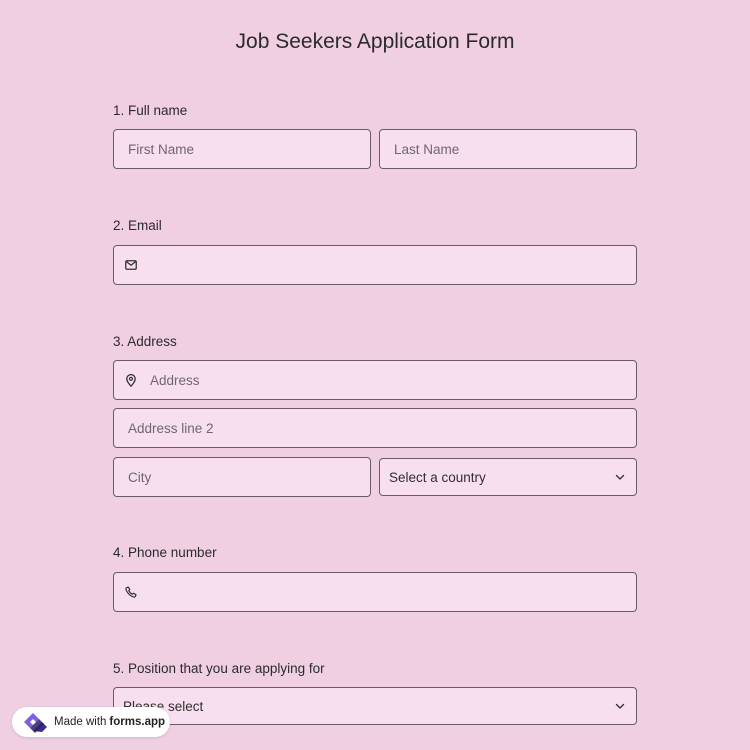 The image size is (750, 750). I want to click on question-label-full-name: 1. Full name, so click(150, 110).